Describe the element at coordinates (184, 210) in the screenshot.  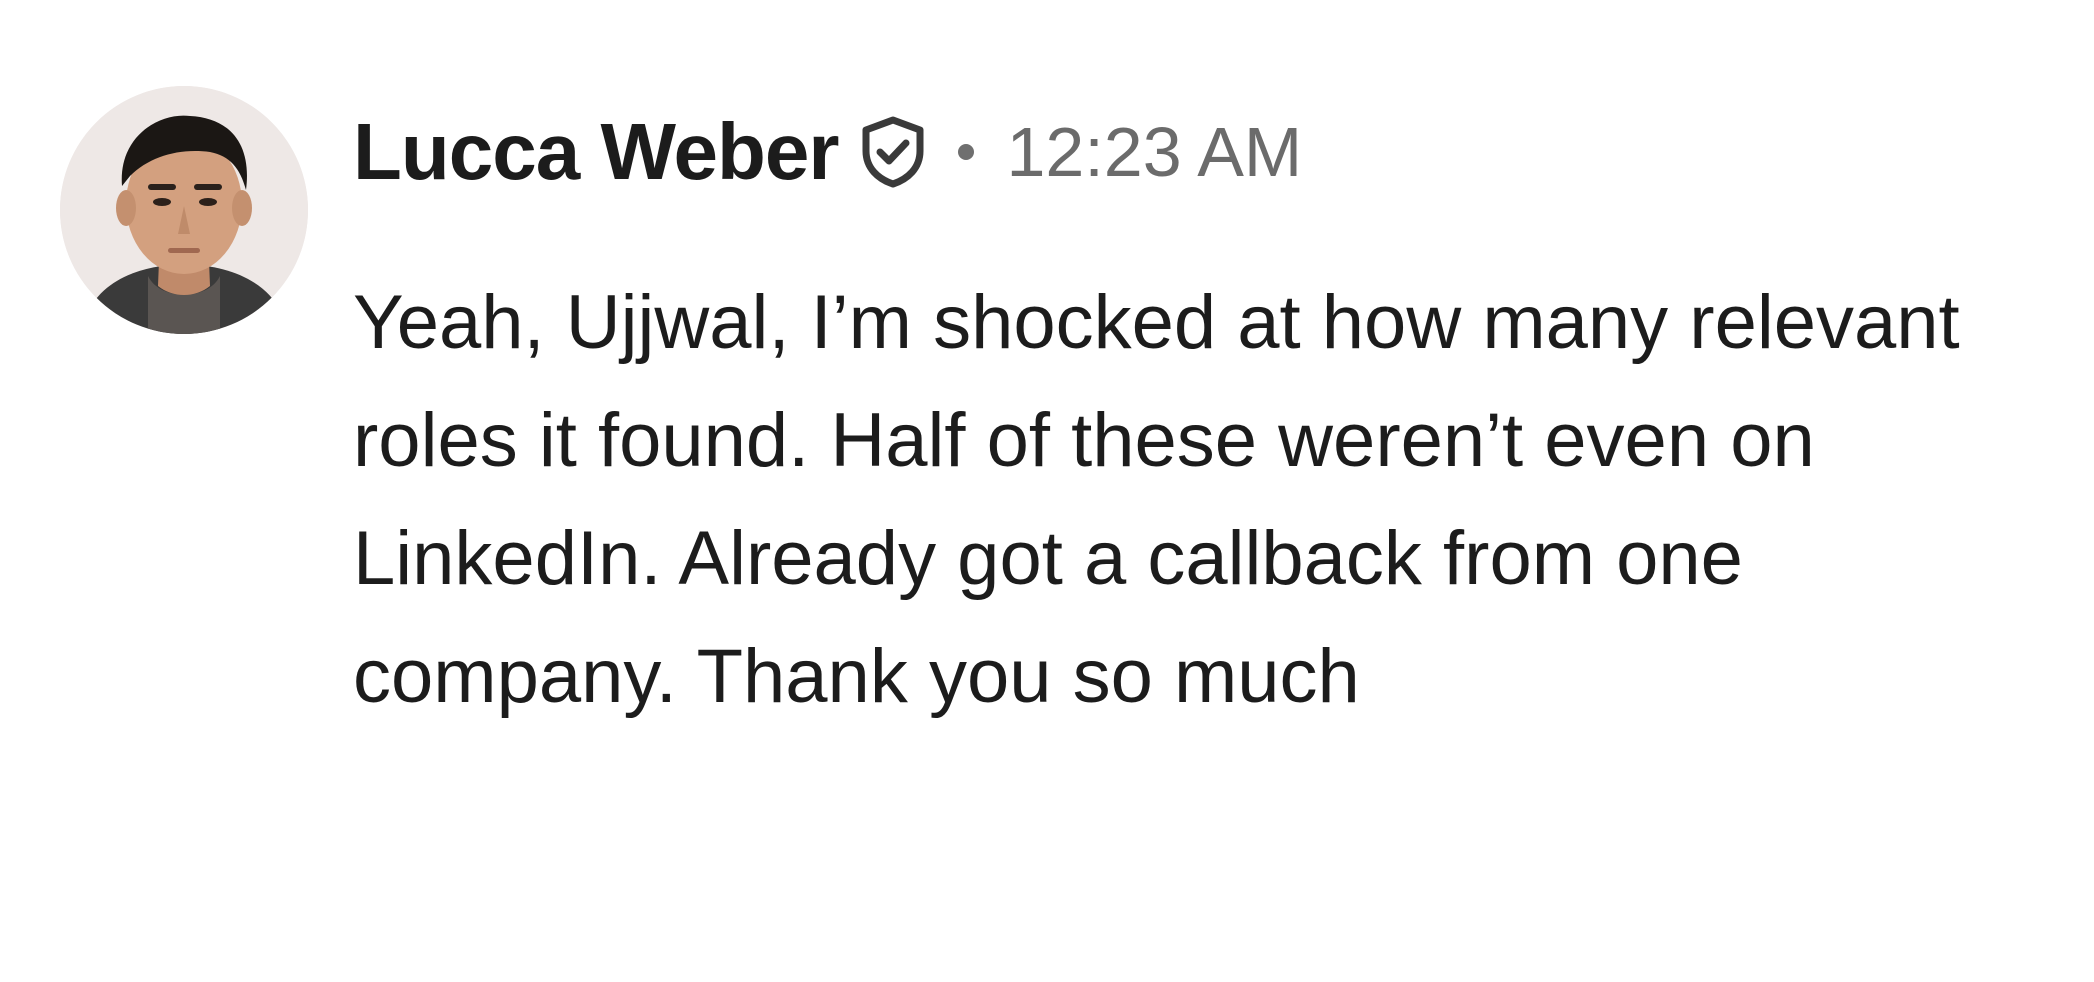
I see `avatar` at that location.